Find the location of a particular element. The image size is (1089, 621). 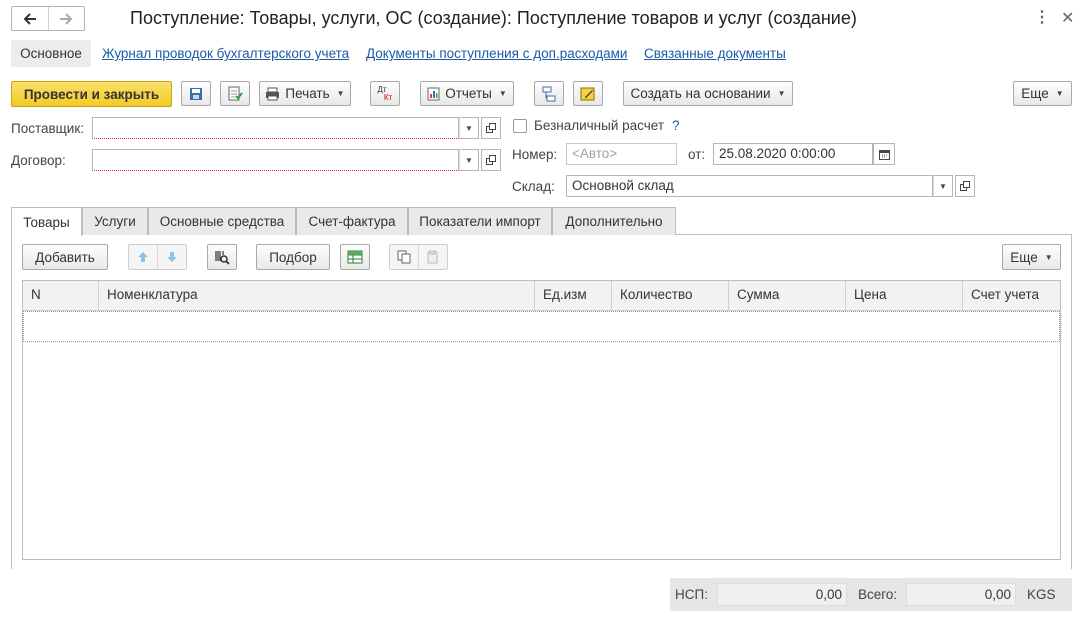

create-based-button: Создать на основании ▼ is located at coordinates (708, 93).